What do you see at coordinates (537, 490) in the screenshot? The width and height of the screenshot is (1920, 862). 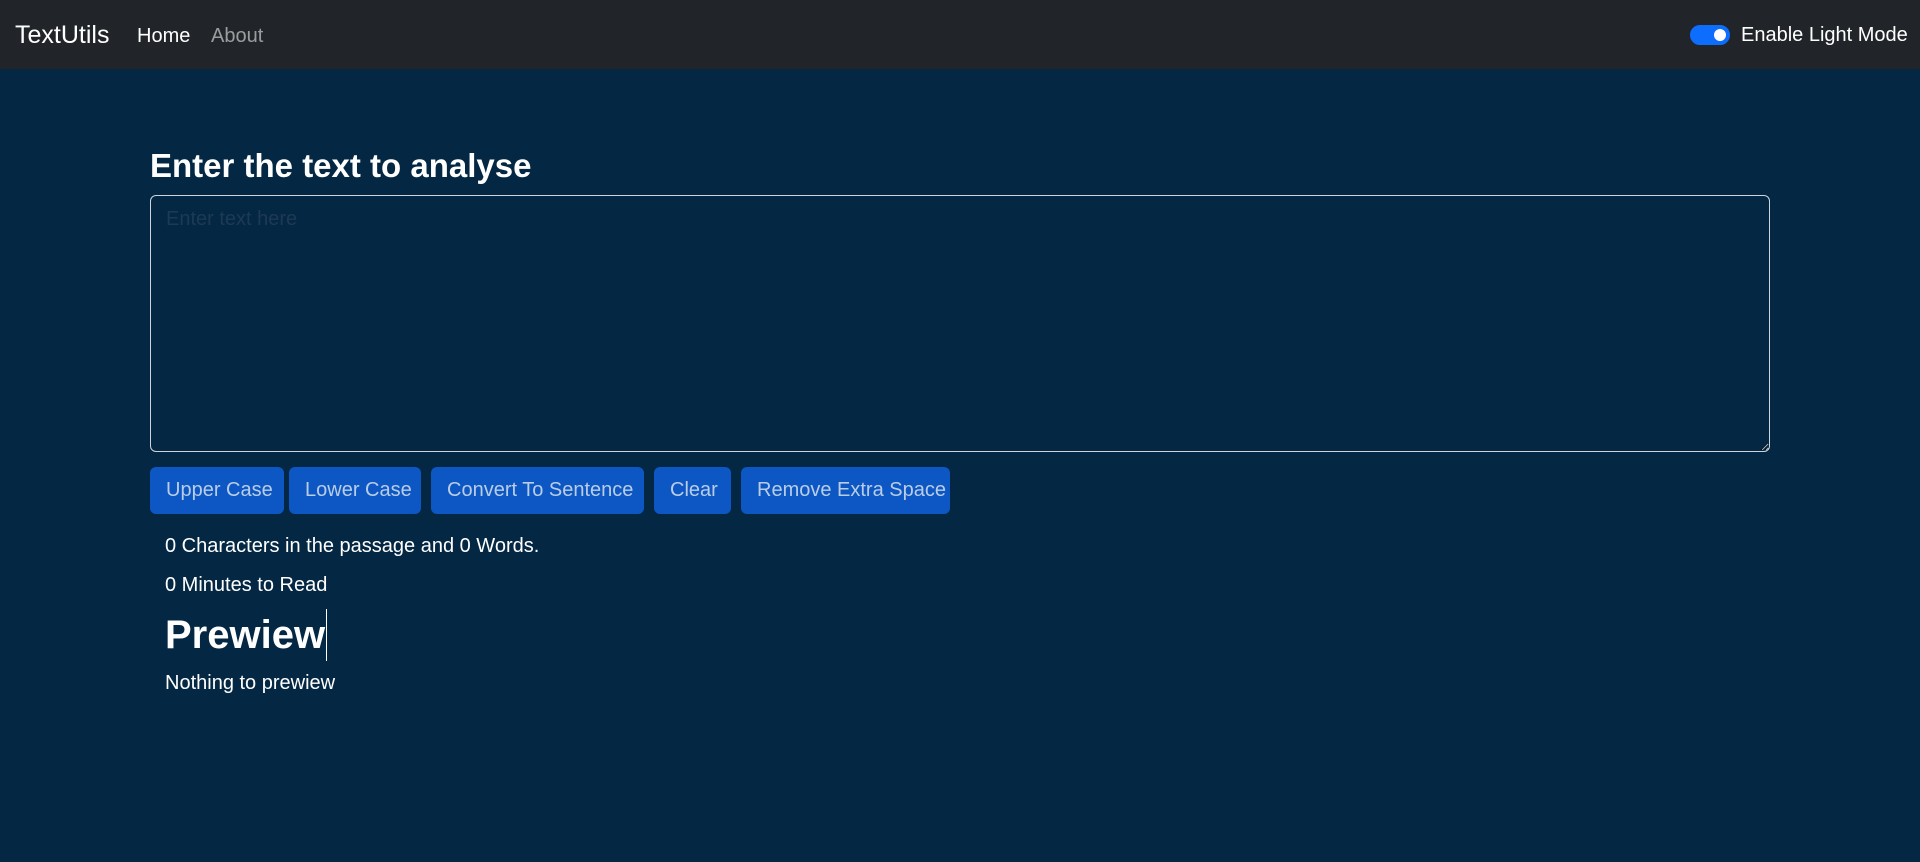 I see `convert-to-sentence-button: Convert To Sentence` at bounding box center [537, 490].